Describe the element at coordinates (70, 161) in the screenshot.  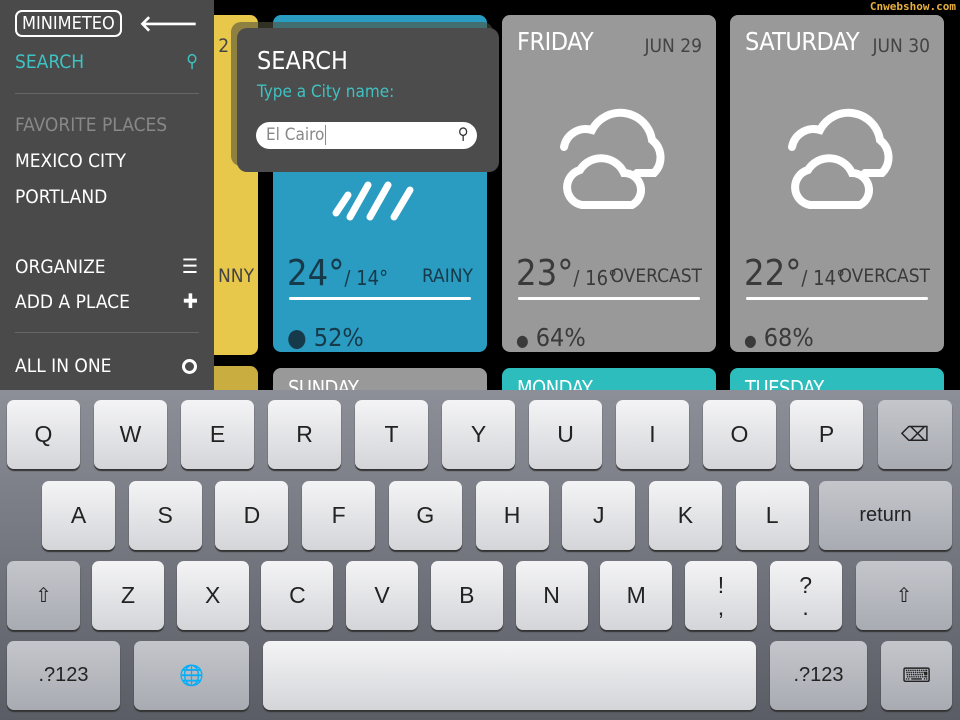
I see `sidebar-item-mexico-city: MEXICO CITY` at that location.